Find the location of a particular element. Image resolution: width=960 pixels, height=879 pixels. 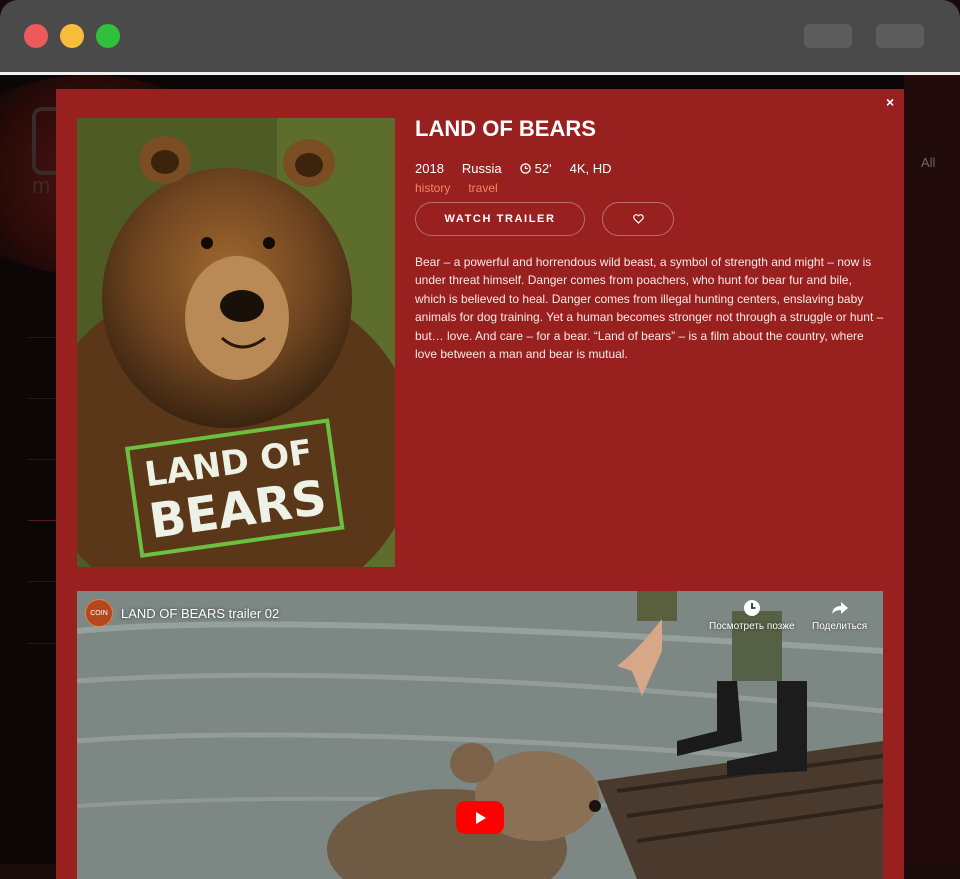

film-genres: history travel is located at coordinates (456, 188).